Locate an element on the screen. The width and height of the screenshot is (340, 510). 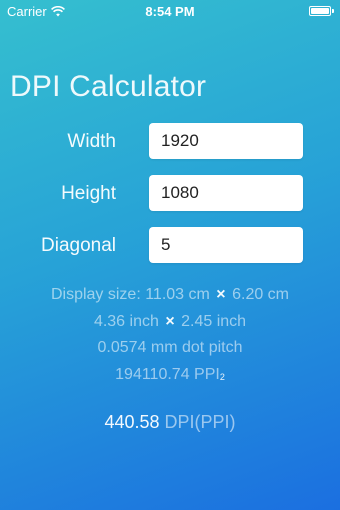
height-row: Height is located at coordinates (170, 195).